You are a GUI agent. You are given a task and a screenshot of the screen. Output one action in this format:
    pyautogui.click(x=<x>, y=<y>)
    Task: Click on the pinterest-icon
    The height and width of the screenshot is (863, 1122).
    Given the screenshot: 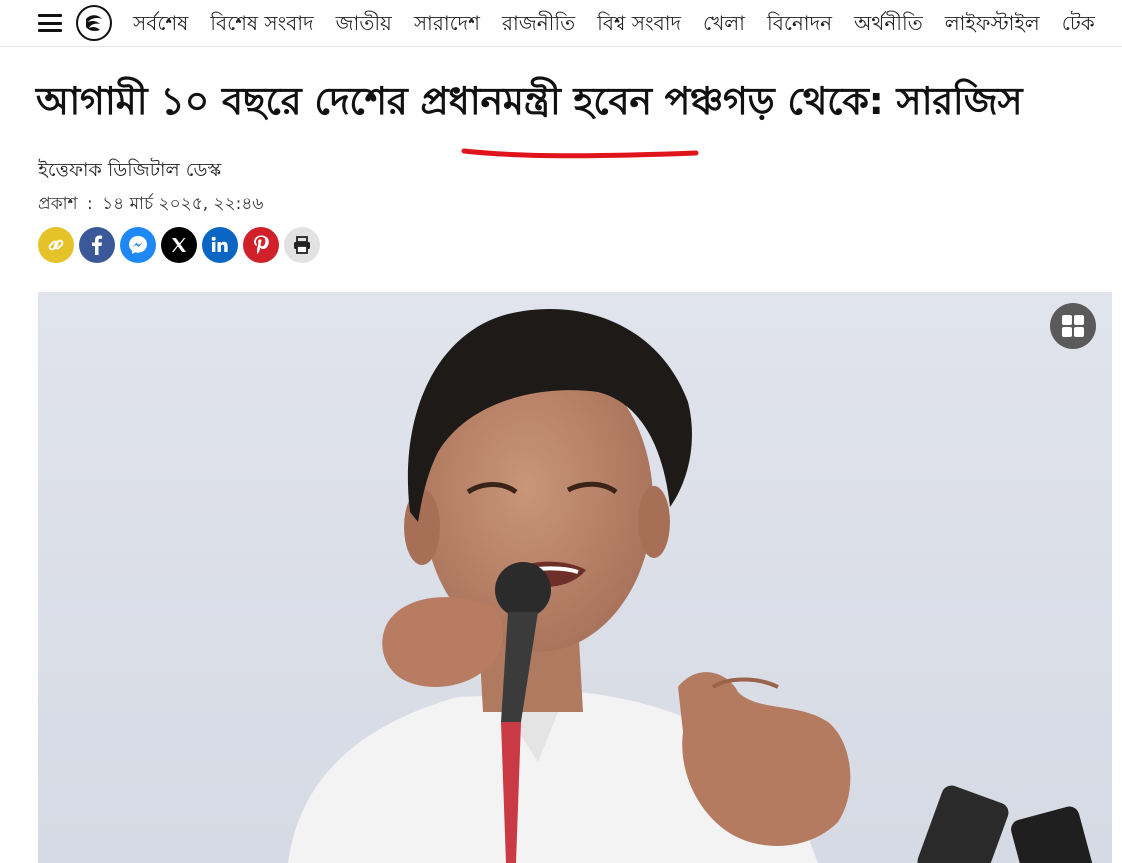 What is the action you would take?
    pyautogui.click(x=261, y=245)
    